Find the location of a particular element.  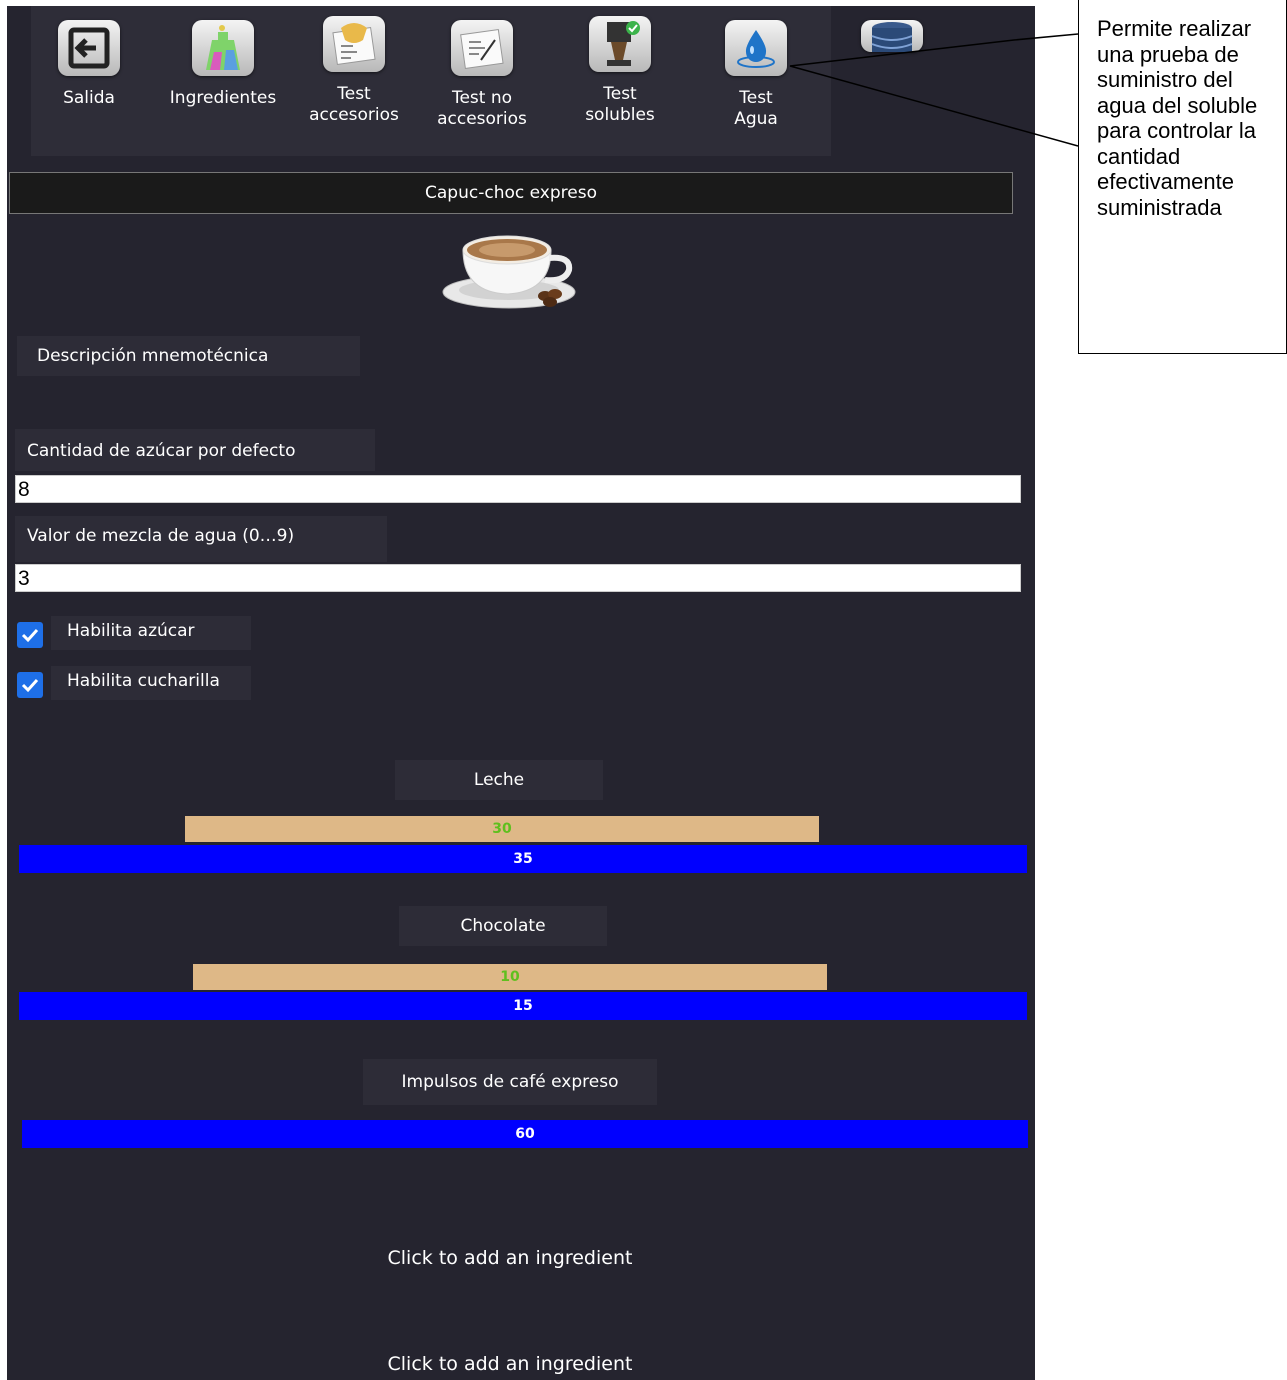

water-mix-input: 3 is located at coordinates (518, 578).